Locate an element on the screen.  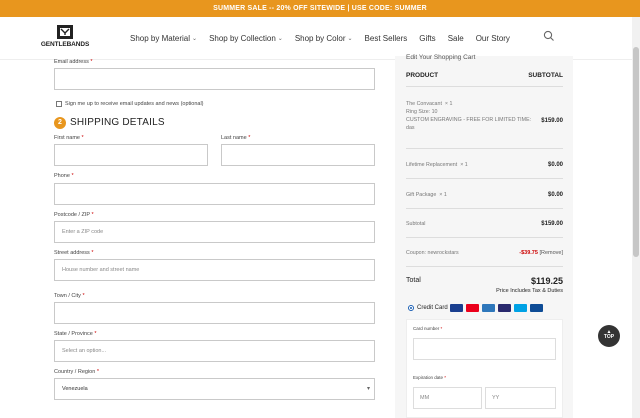
logo: GENTLEBANDS is located at coordinates (65, 39).